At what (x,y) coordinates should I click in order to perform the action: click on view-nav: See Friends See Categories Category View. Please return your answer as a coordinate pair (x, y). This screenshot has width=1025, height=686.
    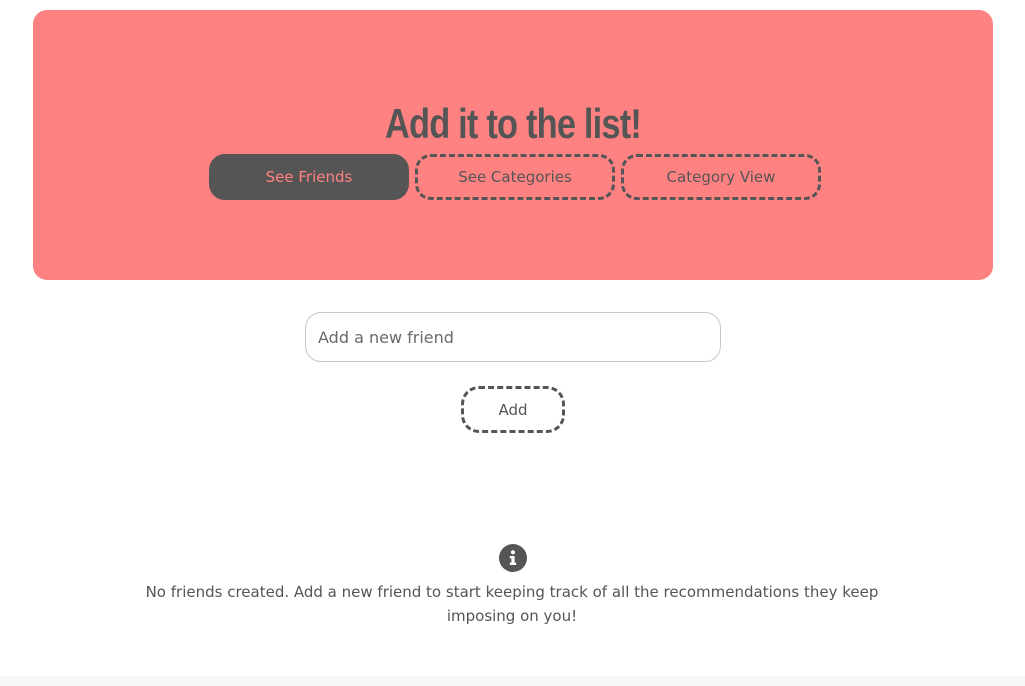
    Looking at the image, I should click on (515, 177).